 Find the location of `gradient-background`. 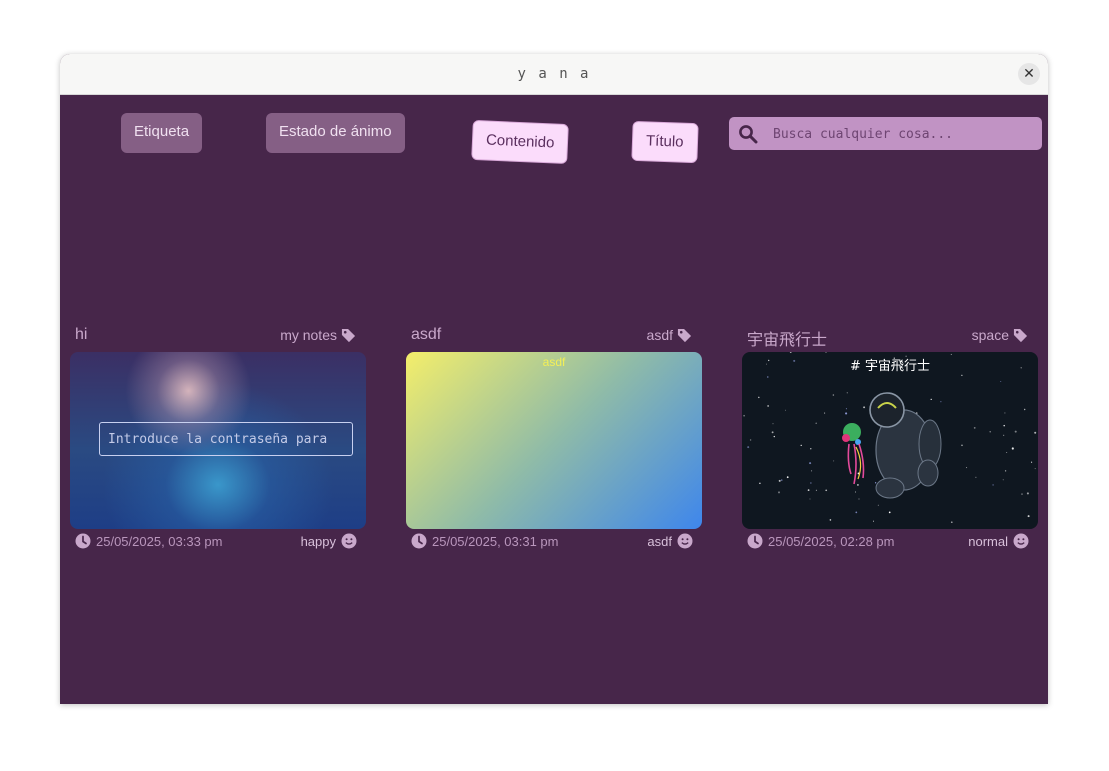

gradient-background is located at coordinates (554, 440).